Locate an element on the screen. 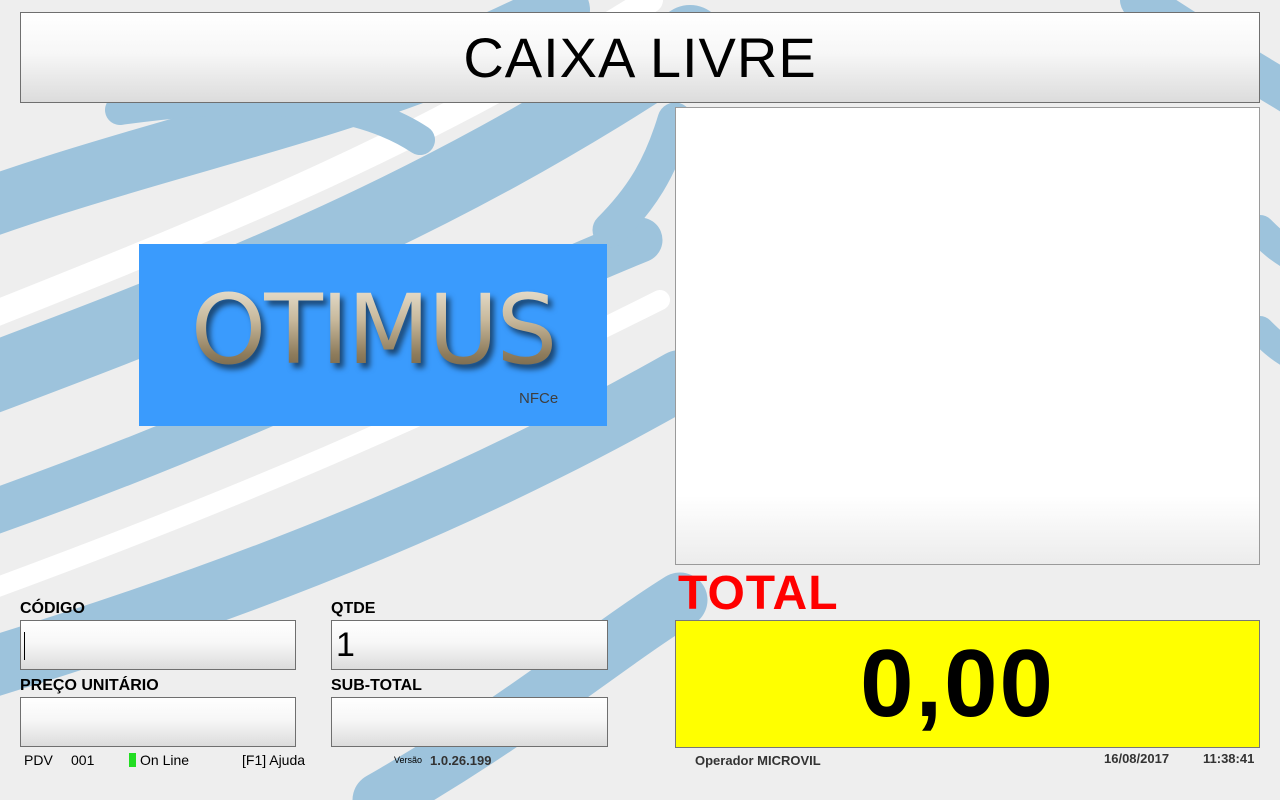  total-display: 0,00 is located at coordinates (967, 684).